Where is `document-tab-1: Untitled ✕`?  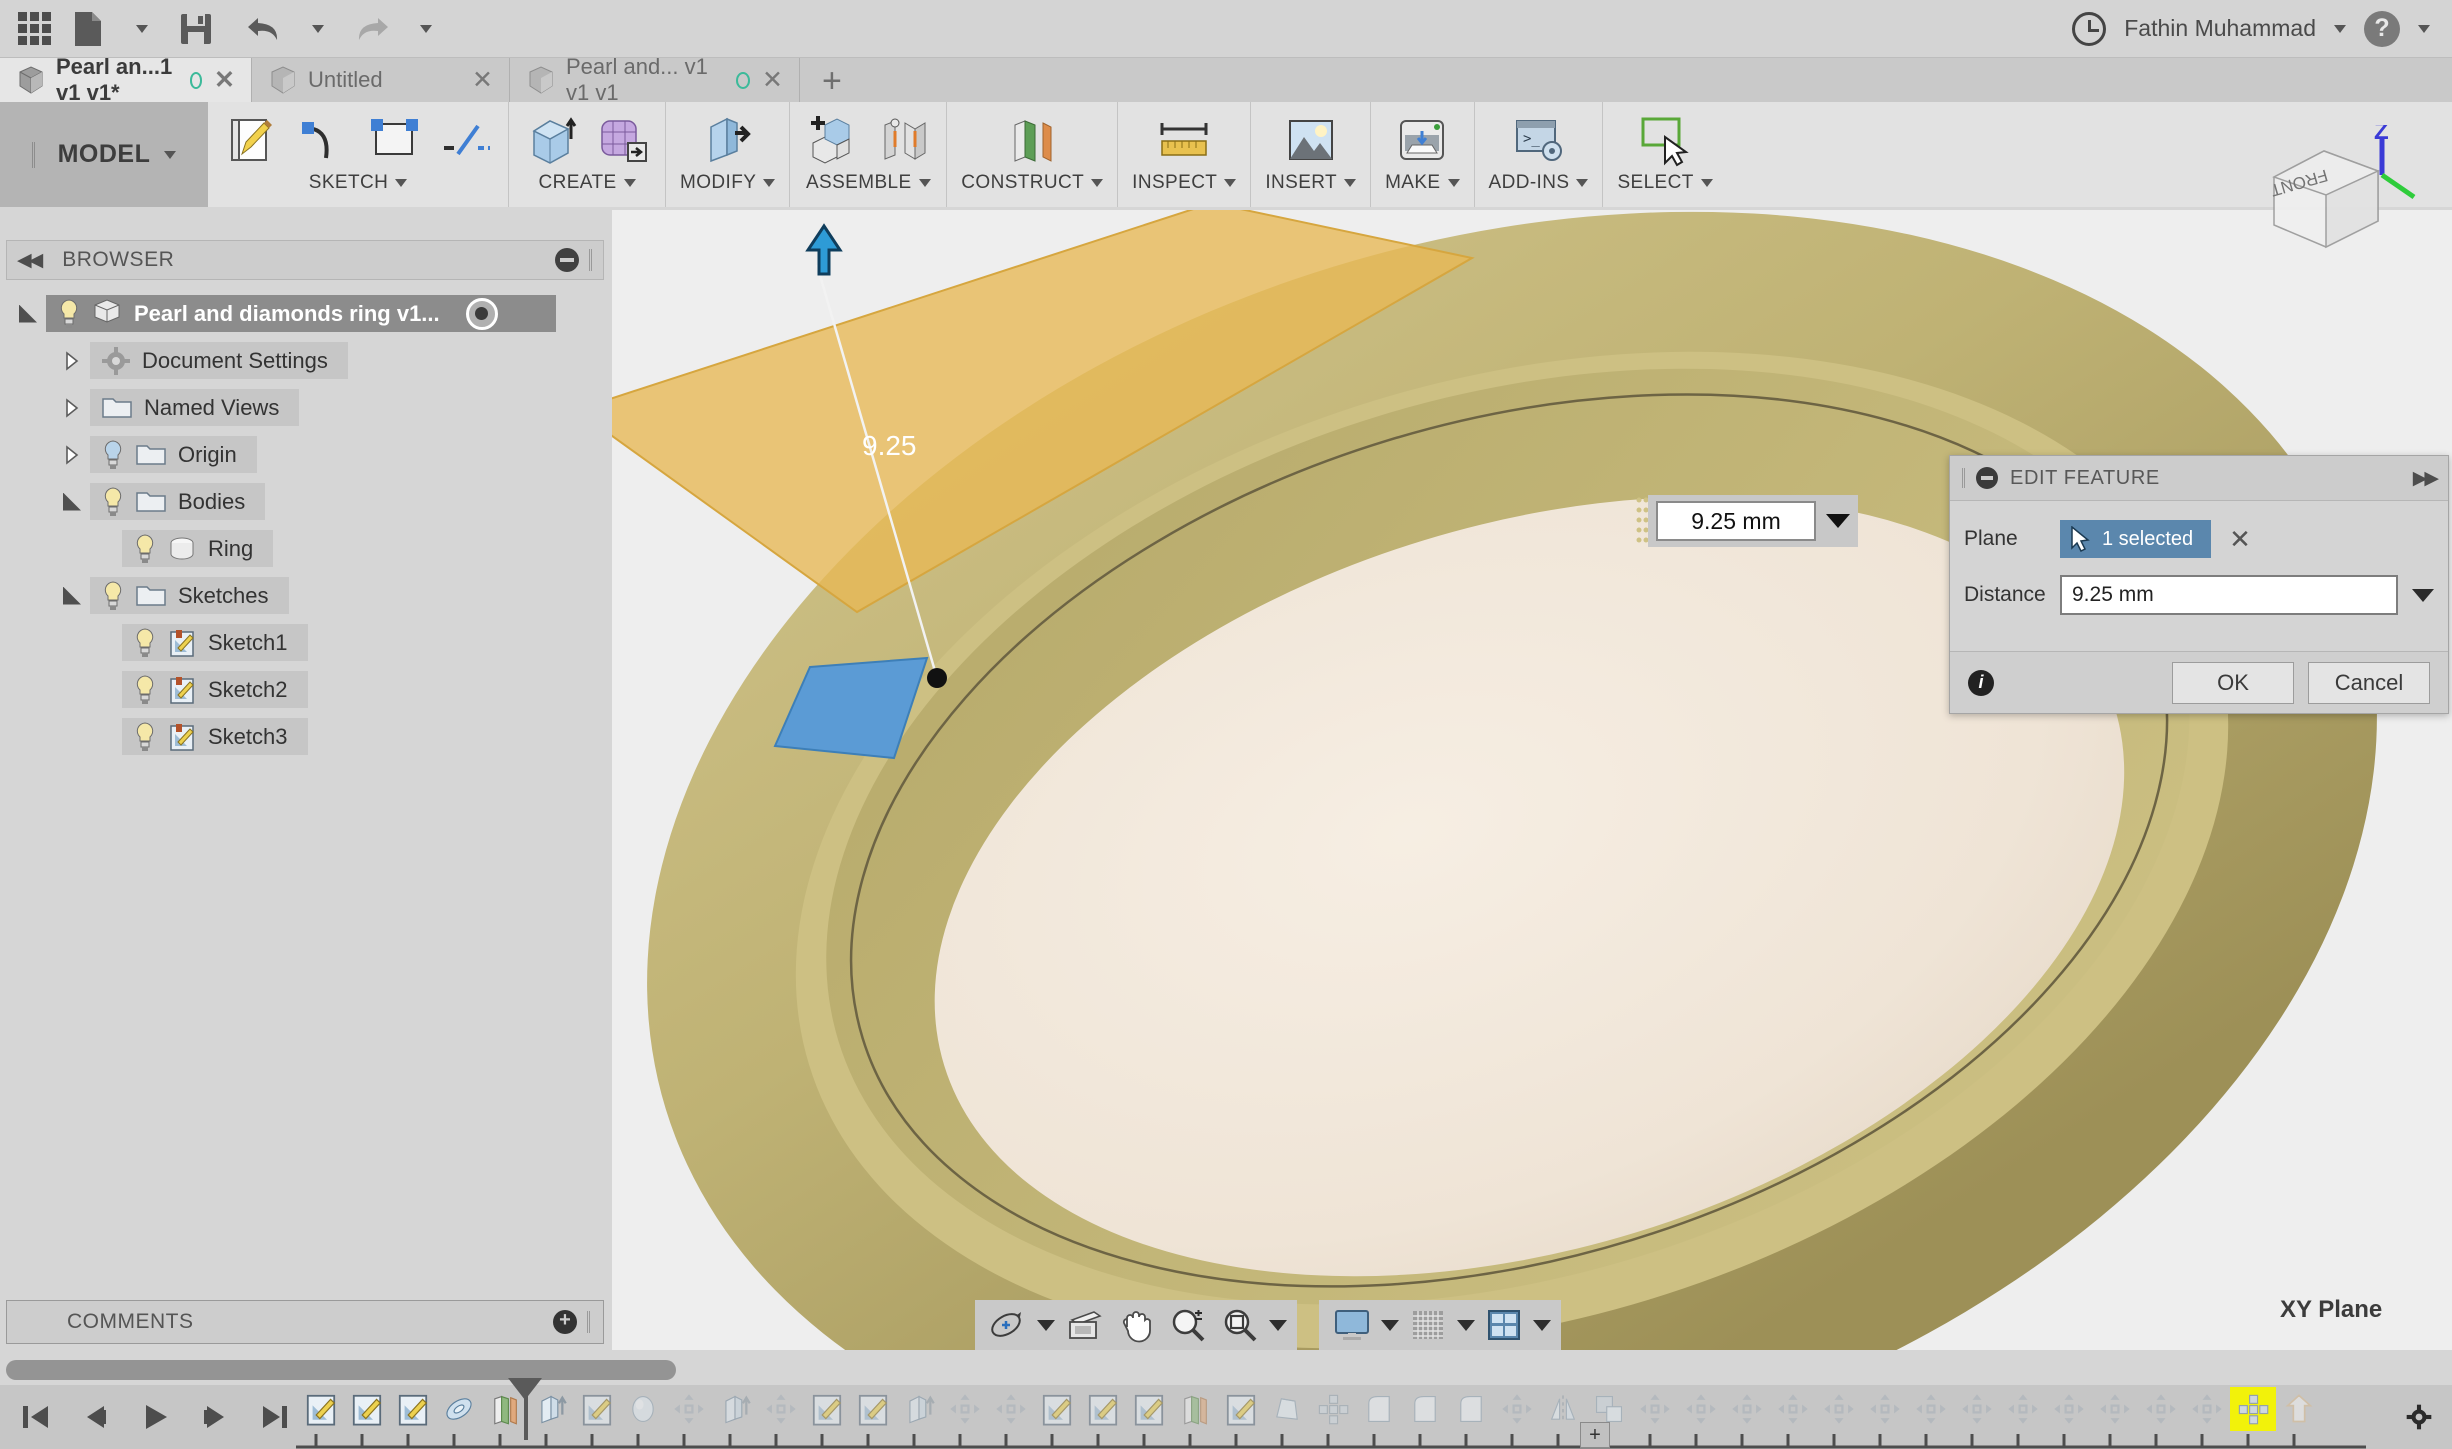 document-tab-1: Untitled ✕ is located at coordinates (381, 80).